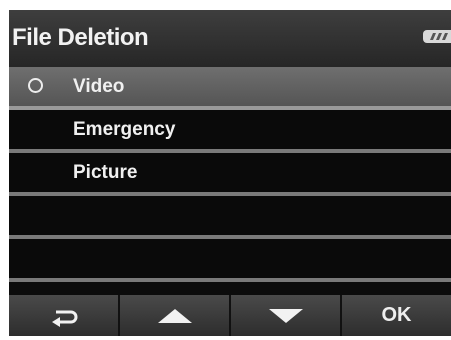 The image size is (451, 340). Describe the element at coordinates (99, 86) in the screenshot. I see `menu-item-label: Video` at that location.